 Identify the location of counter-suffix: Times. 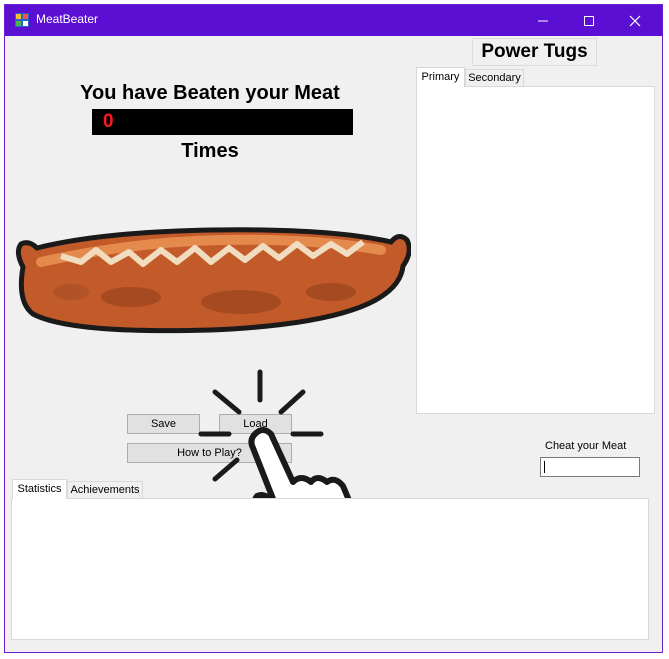
(210, 151).